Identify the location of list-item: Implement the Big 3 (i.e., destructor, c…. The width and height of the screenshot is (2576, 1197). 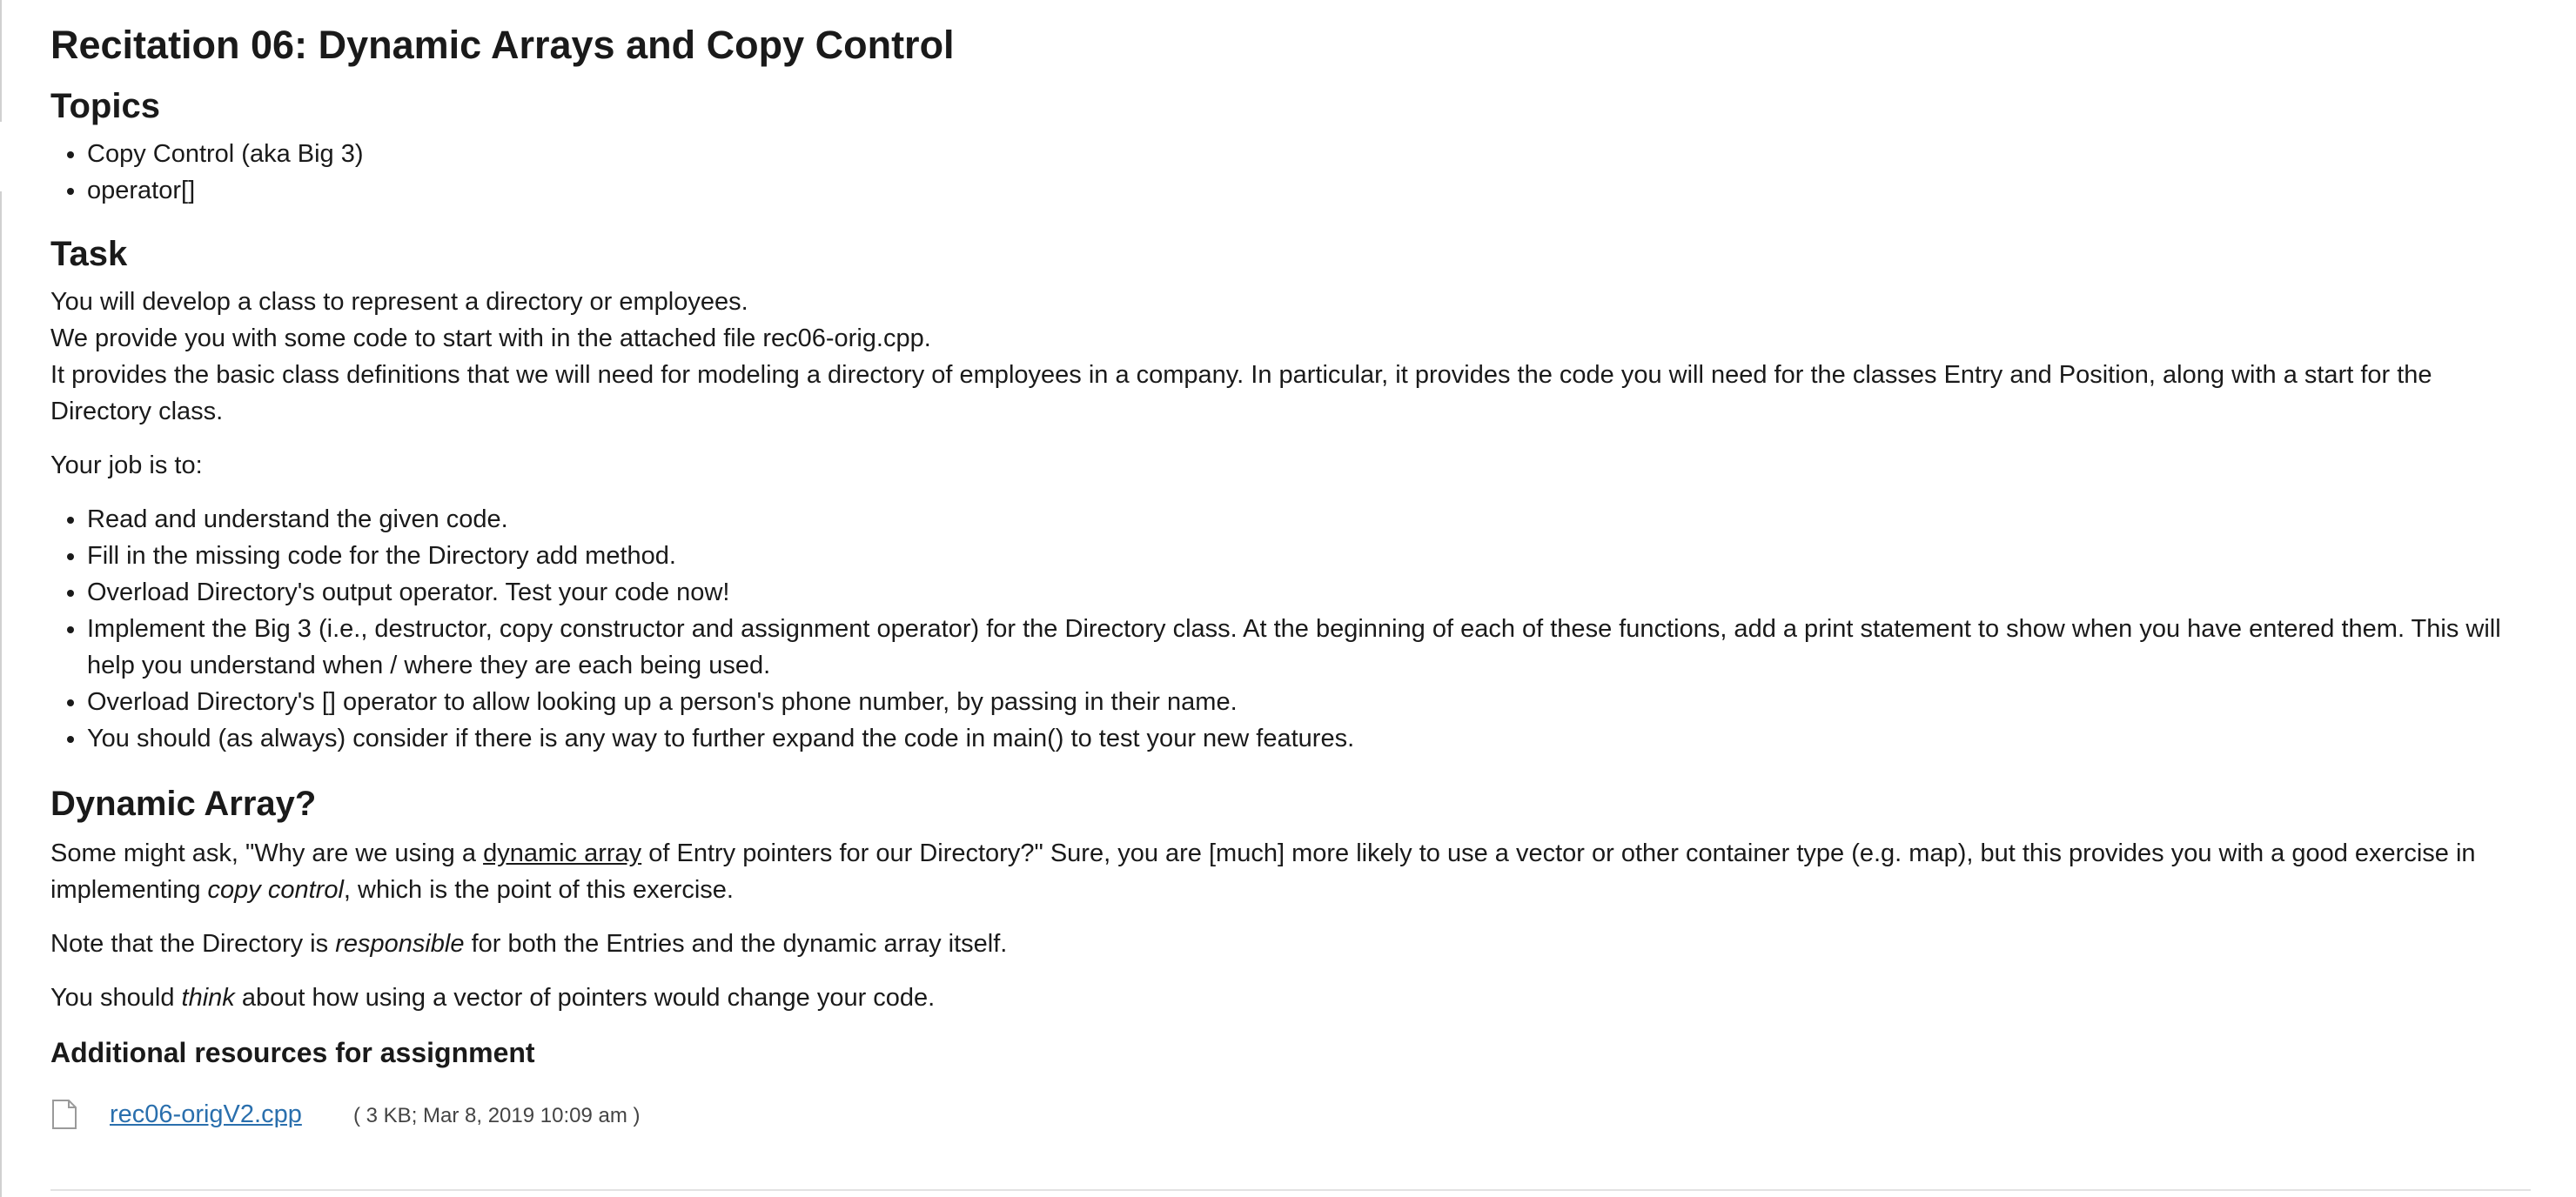
(1309, 647).